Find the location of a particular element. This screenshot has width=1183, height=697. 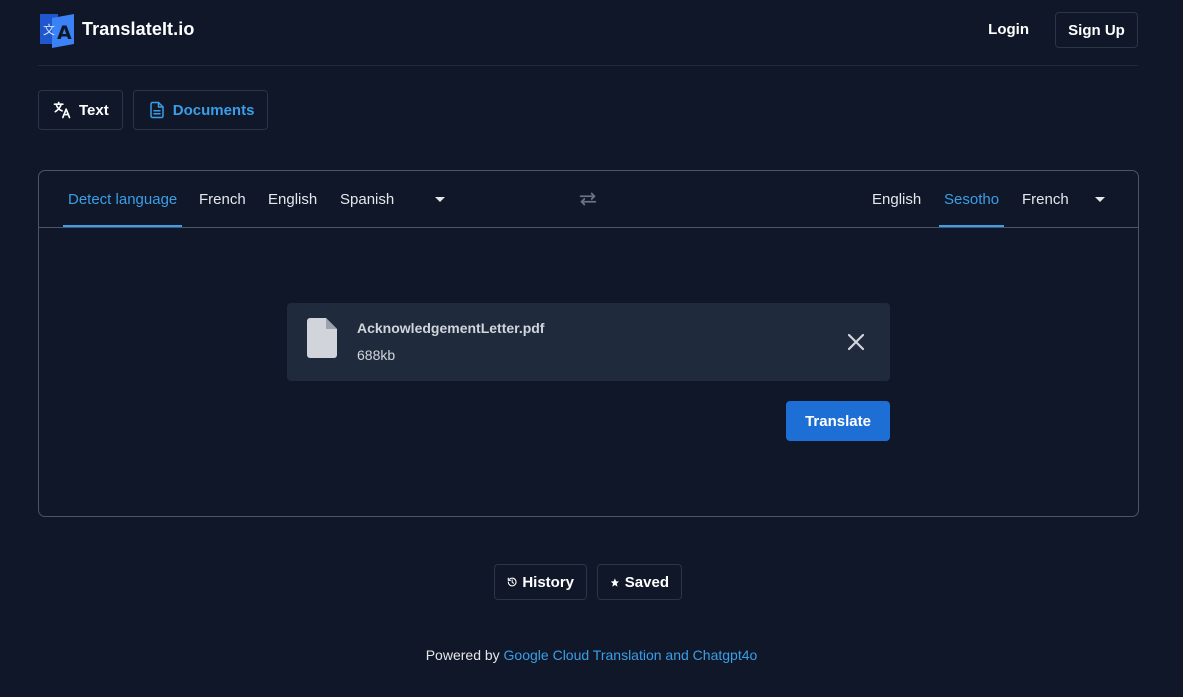

tab-documents-label: Documents is located at coordinates (213, 110).